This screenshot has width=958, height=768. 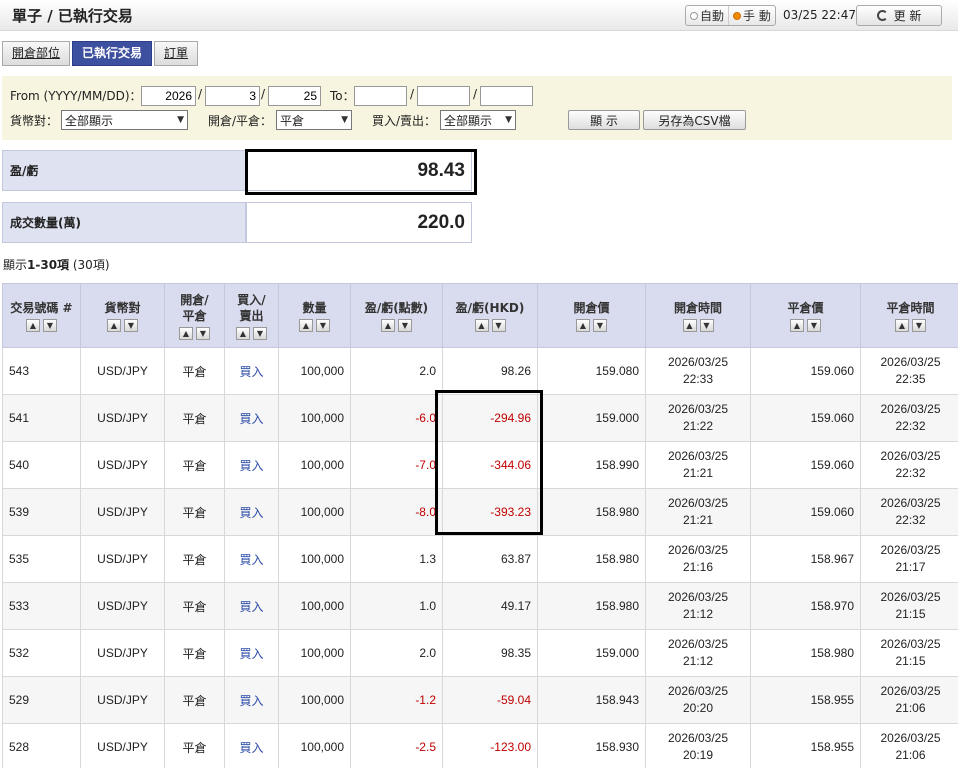 I want to click on cell-close-price: 159.060, so click(x=805, y=512).